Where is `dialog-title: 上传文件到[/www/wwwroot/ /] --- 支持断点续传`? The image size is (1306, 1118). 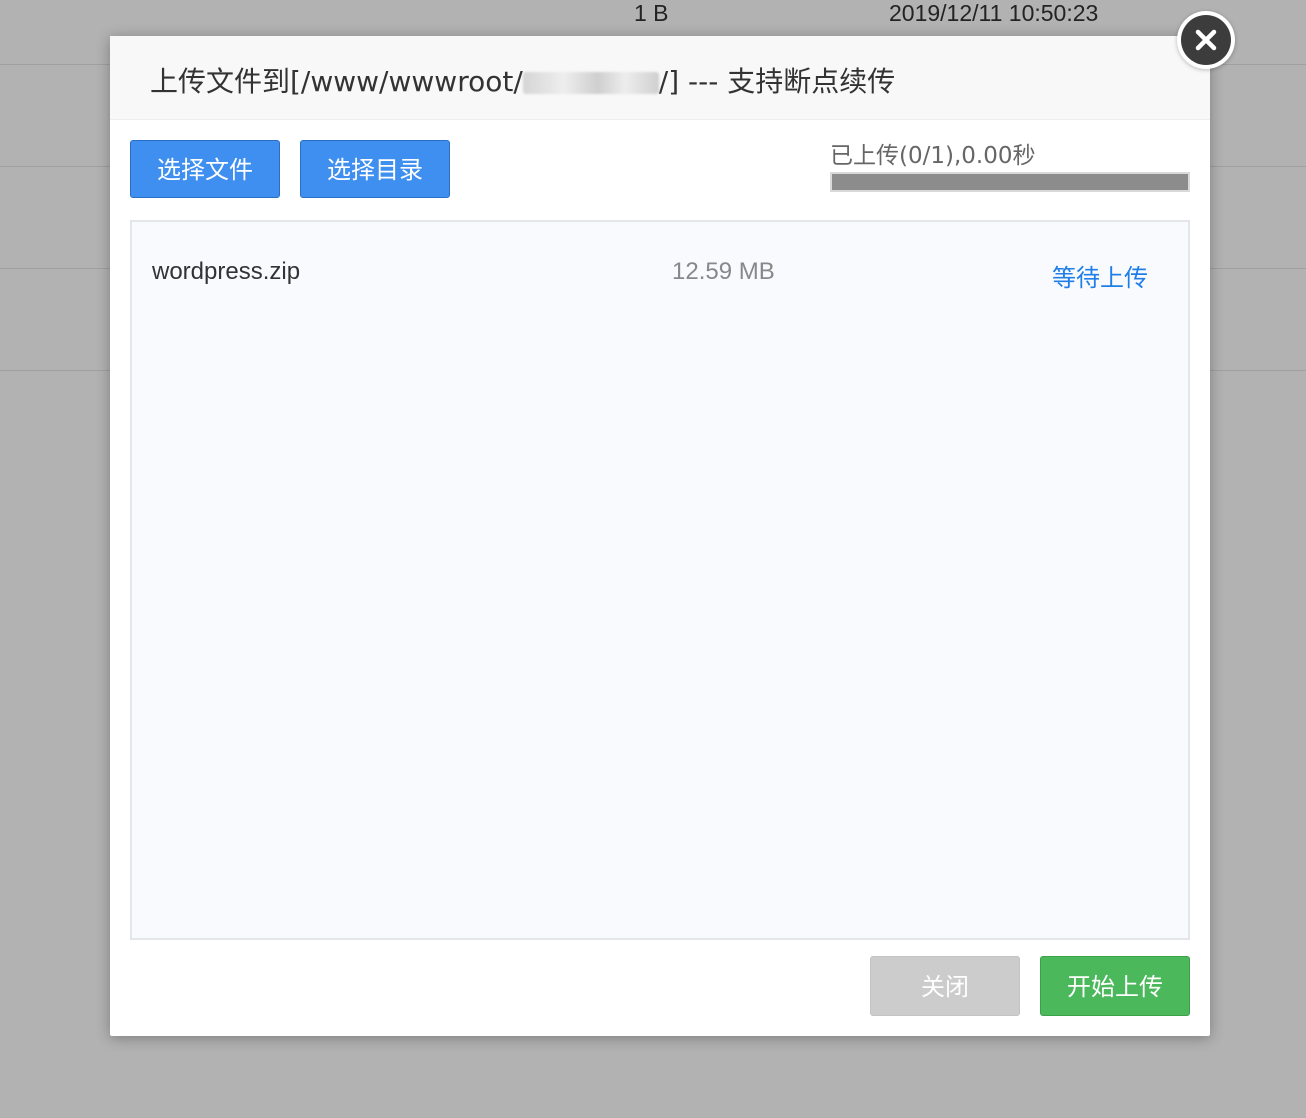
dialog-title: 上传文件到[/www/wwwroot/ /] --- 支持断点续传 is located at coordinates (522, 80).